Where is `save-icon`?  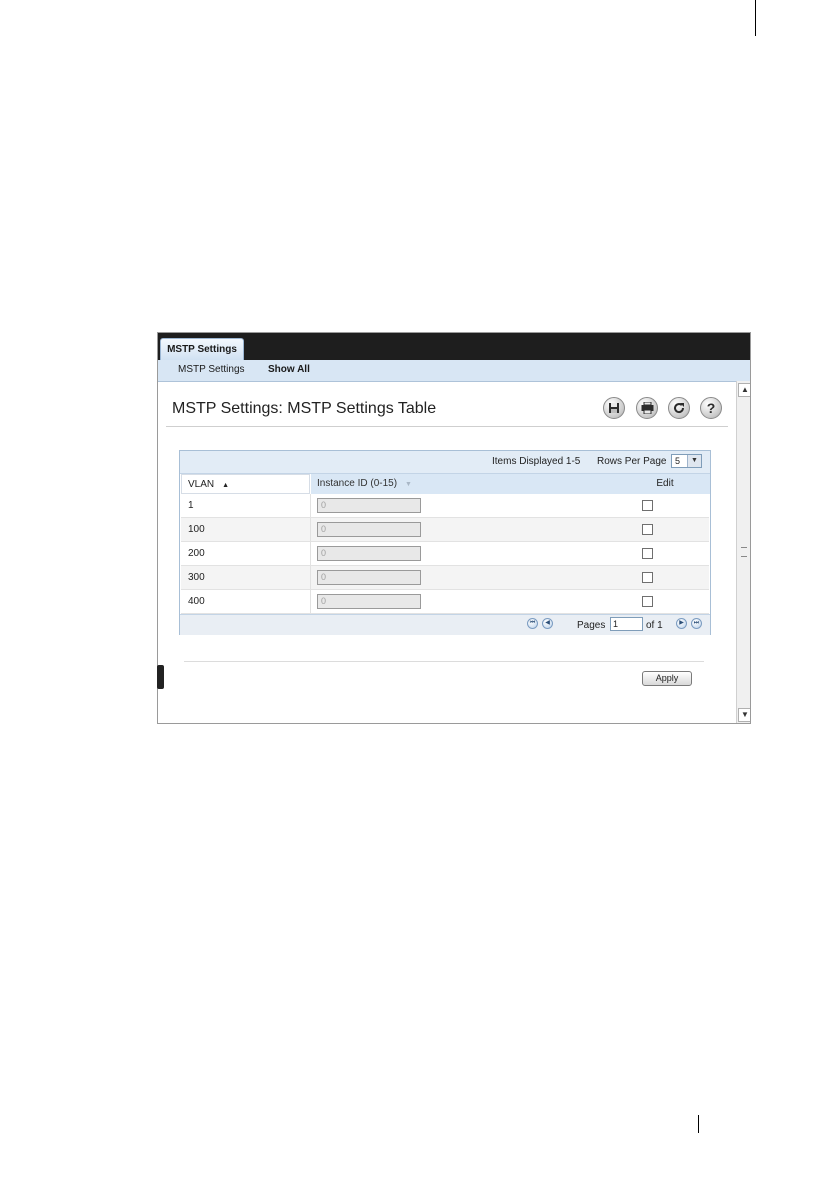
save-icon is located at coordinates (614, 408).